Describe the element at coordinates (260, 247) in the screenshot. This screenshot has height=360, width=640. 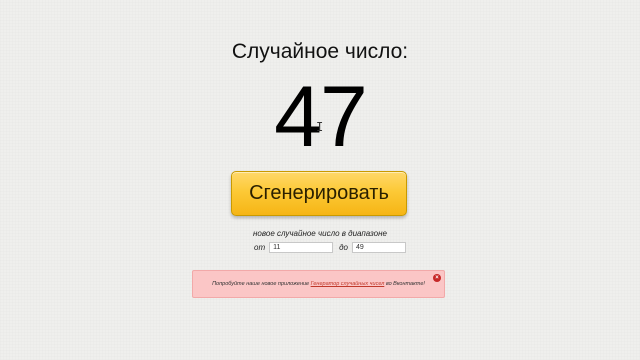
I see `range-from-label: от` at that location.